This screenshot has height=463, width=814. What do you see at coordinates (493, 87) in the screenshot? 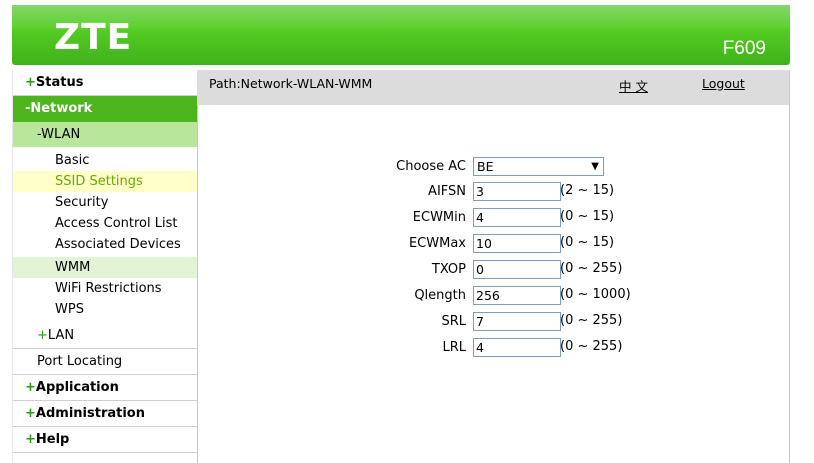
I see `path-bar: Path:Network-WLAN-WMM 中 文 Logout` at bounding box center [493, 87].